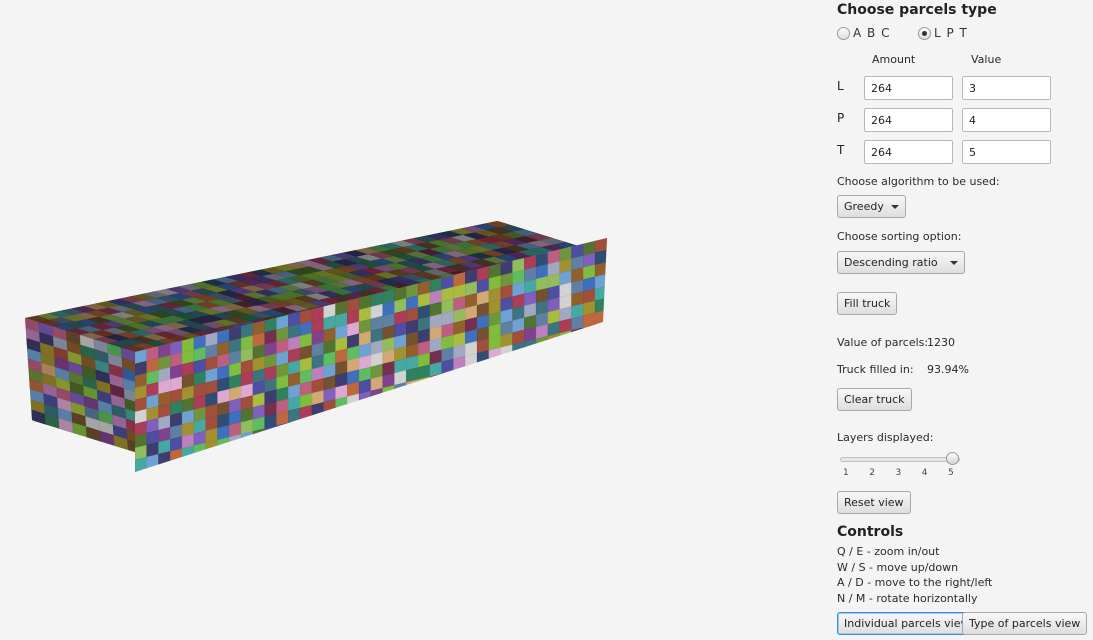 This screenshot has width=1093, height=640. Describe the element at coordinates (894, 59) in the screenshot. I see `amount-header: Amount` at that location.